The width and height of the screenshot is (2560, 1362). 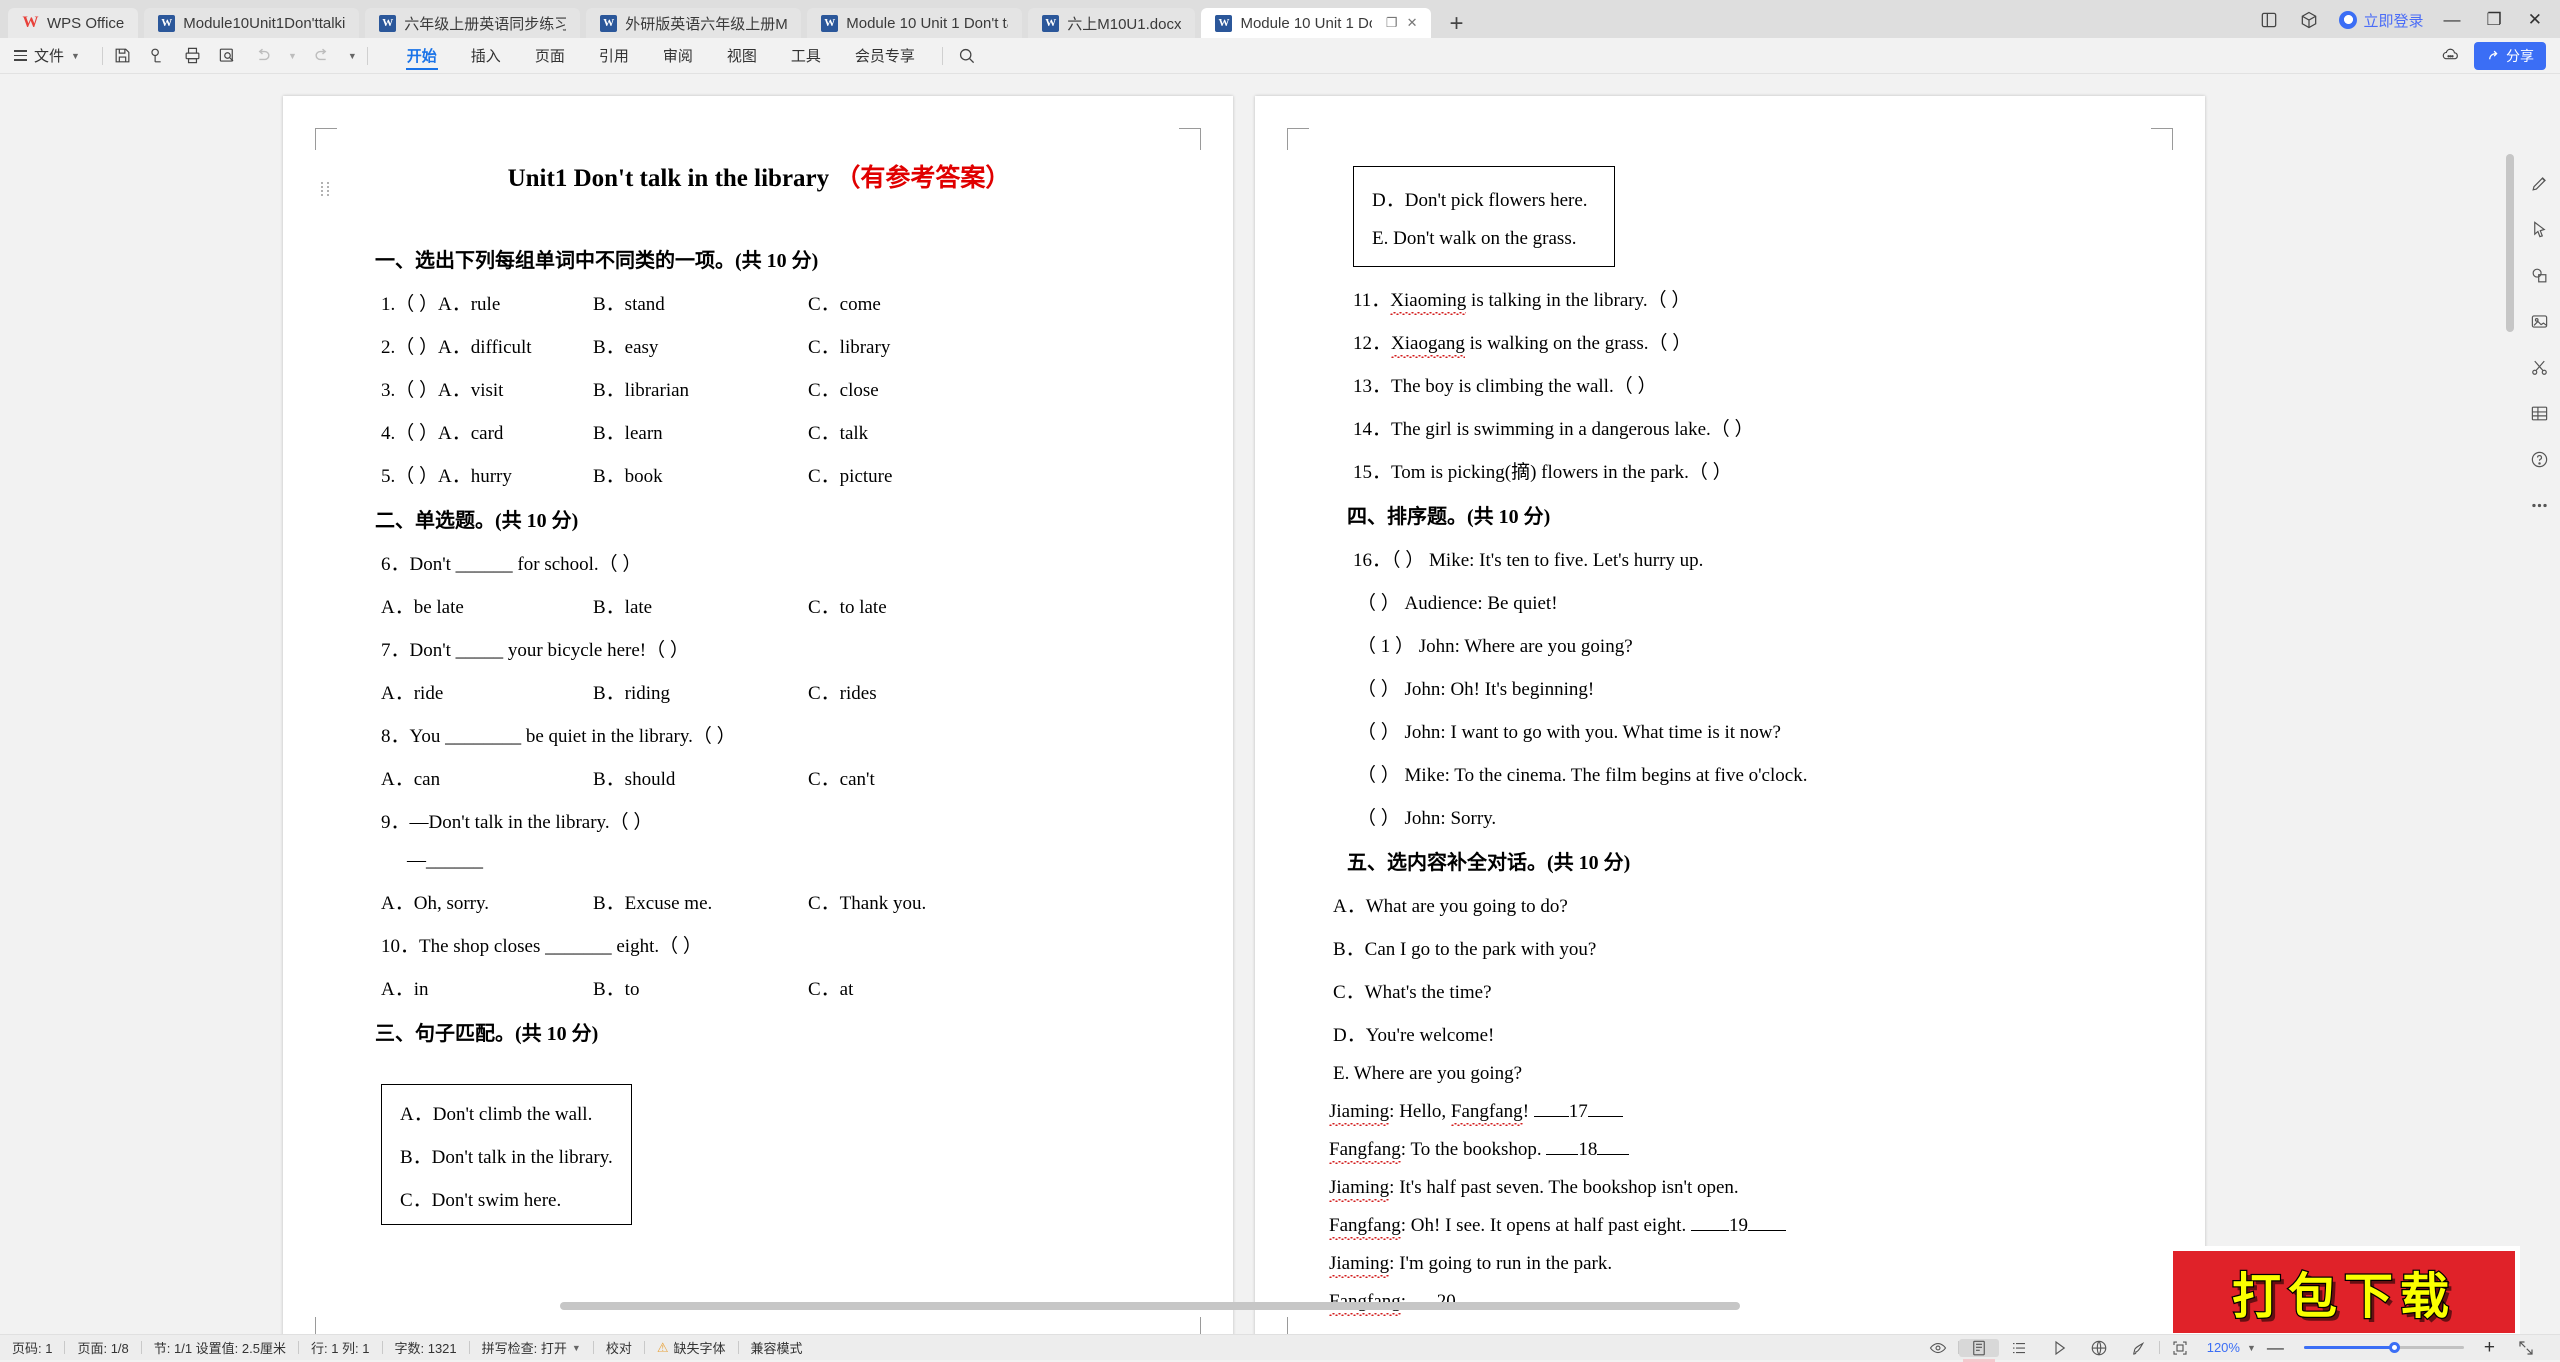 What do you see at coordinates (2450, 55) in the screenshot?
I see `cloud-more-icon` at bounding box center [2450, 55].